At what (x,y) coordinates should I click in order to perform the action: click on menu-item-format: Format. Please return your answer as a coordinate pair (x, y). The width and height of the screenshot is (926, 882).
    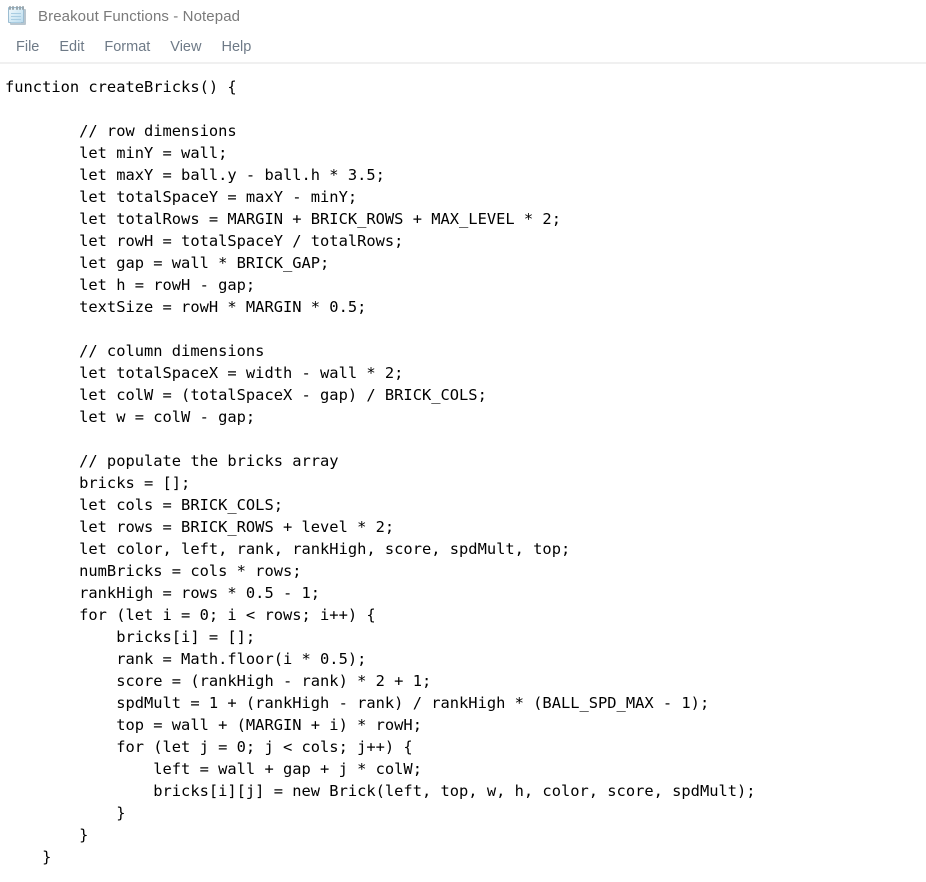
    Looking at the image, I should click on (127, 47).